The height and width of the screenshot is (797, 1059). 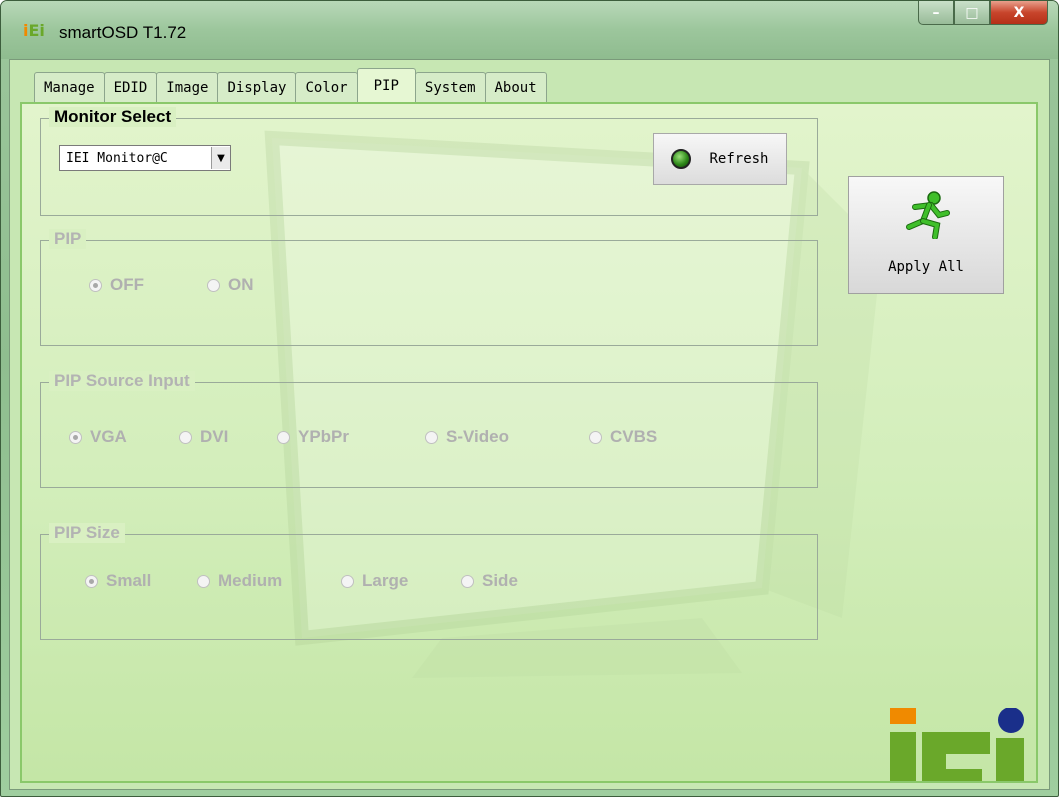 What do you see at coordinates (681, 159) in the screenshot?
I see `status-led-icon` at bounding box center [681, 159].